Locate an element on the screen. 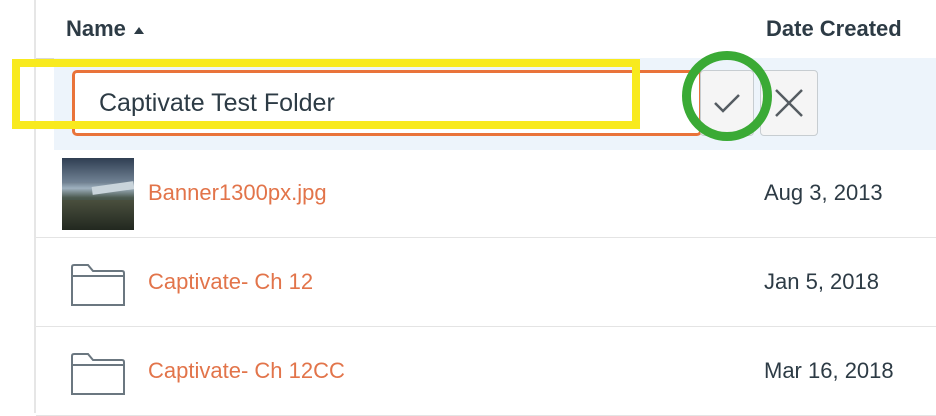 This screenshot has width=936, height=416. cancel-rename-button is located at coordinates (789, 103).